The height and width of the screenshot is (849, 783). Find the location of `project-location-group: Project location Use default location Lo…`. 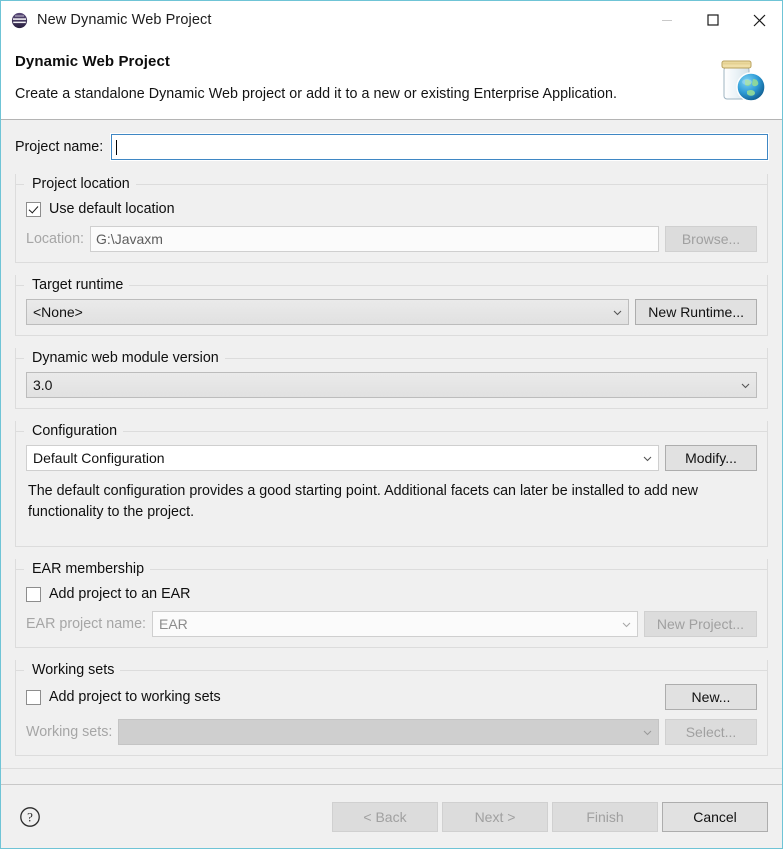

project-location-group: Project location Use default location Lo… is located at coordinates (391, 218).